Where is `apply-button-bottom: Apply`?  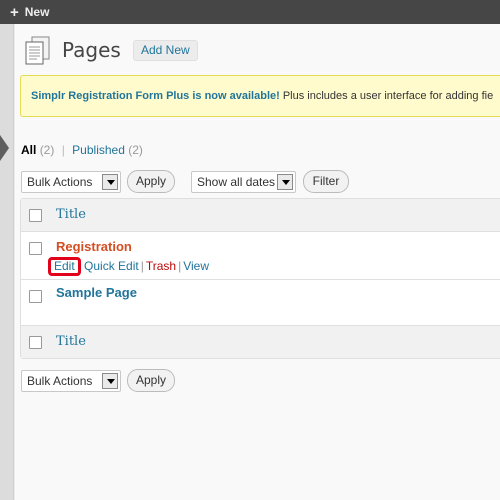
apply-button-bottom: Apply is located at coordinates (151, 380).